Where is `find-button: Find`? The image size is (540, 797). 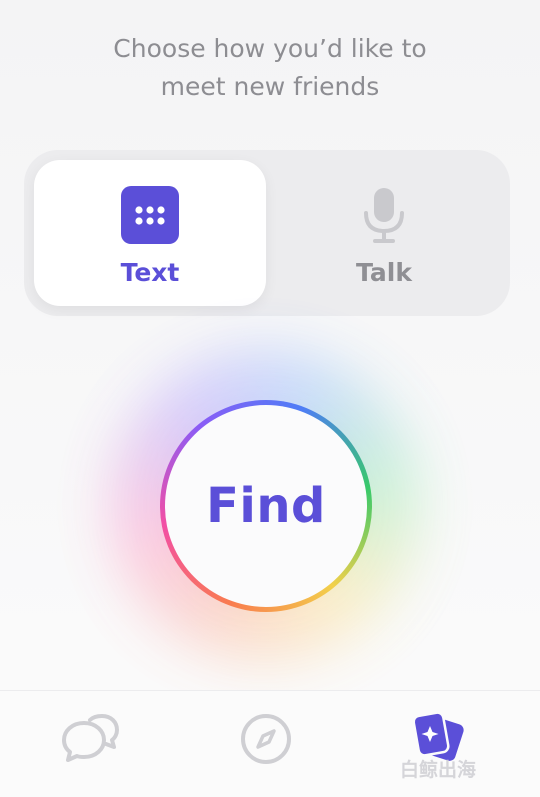
find-button: Find is located at coordinates (266, 506).